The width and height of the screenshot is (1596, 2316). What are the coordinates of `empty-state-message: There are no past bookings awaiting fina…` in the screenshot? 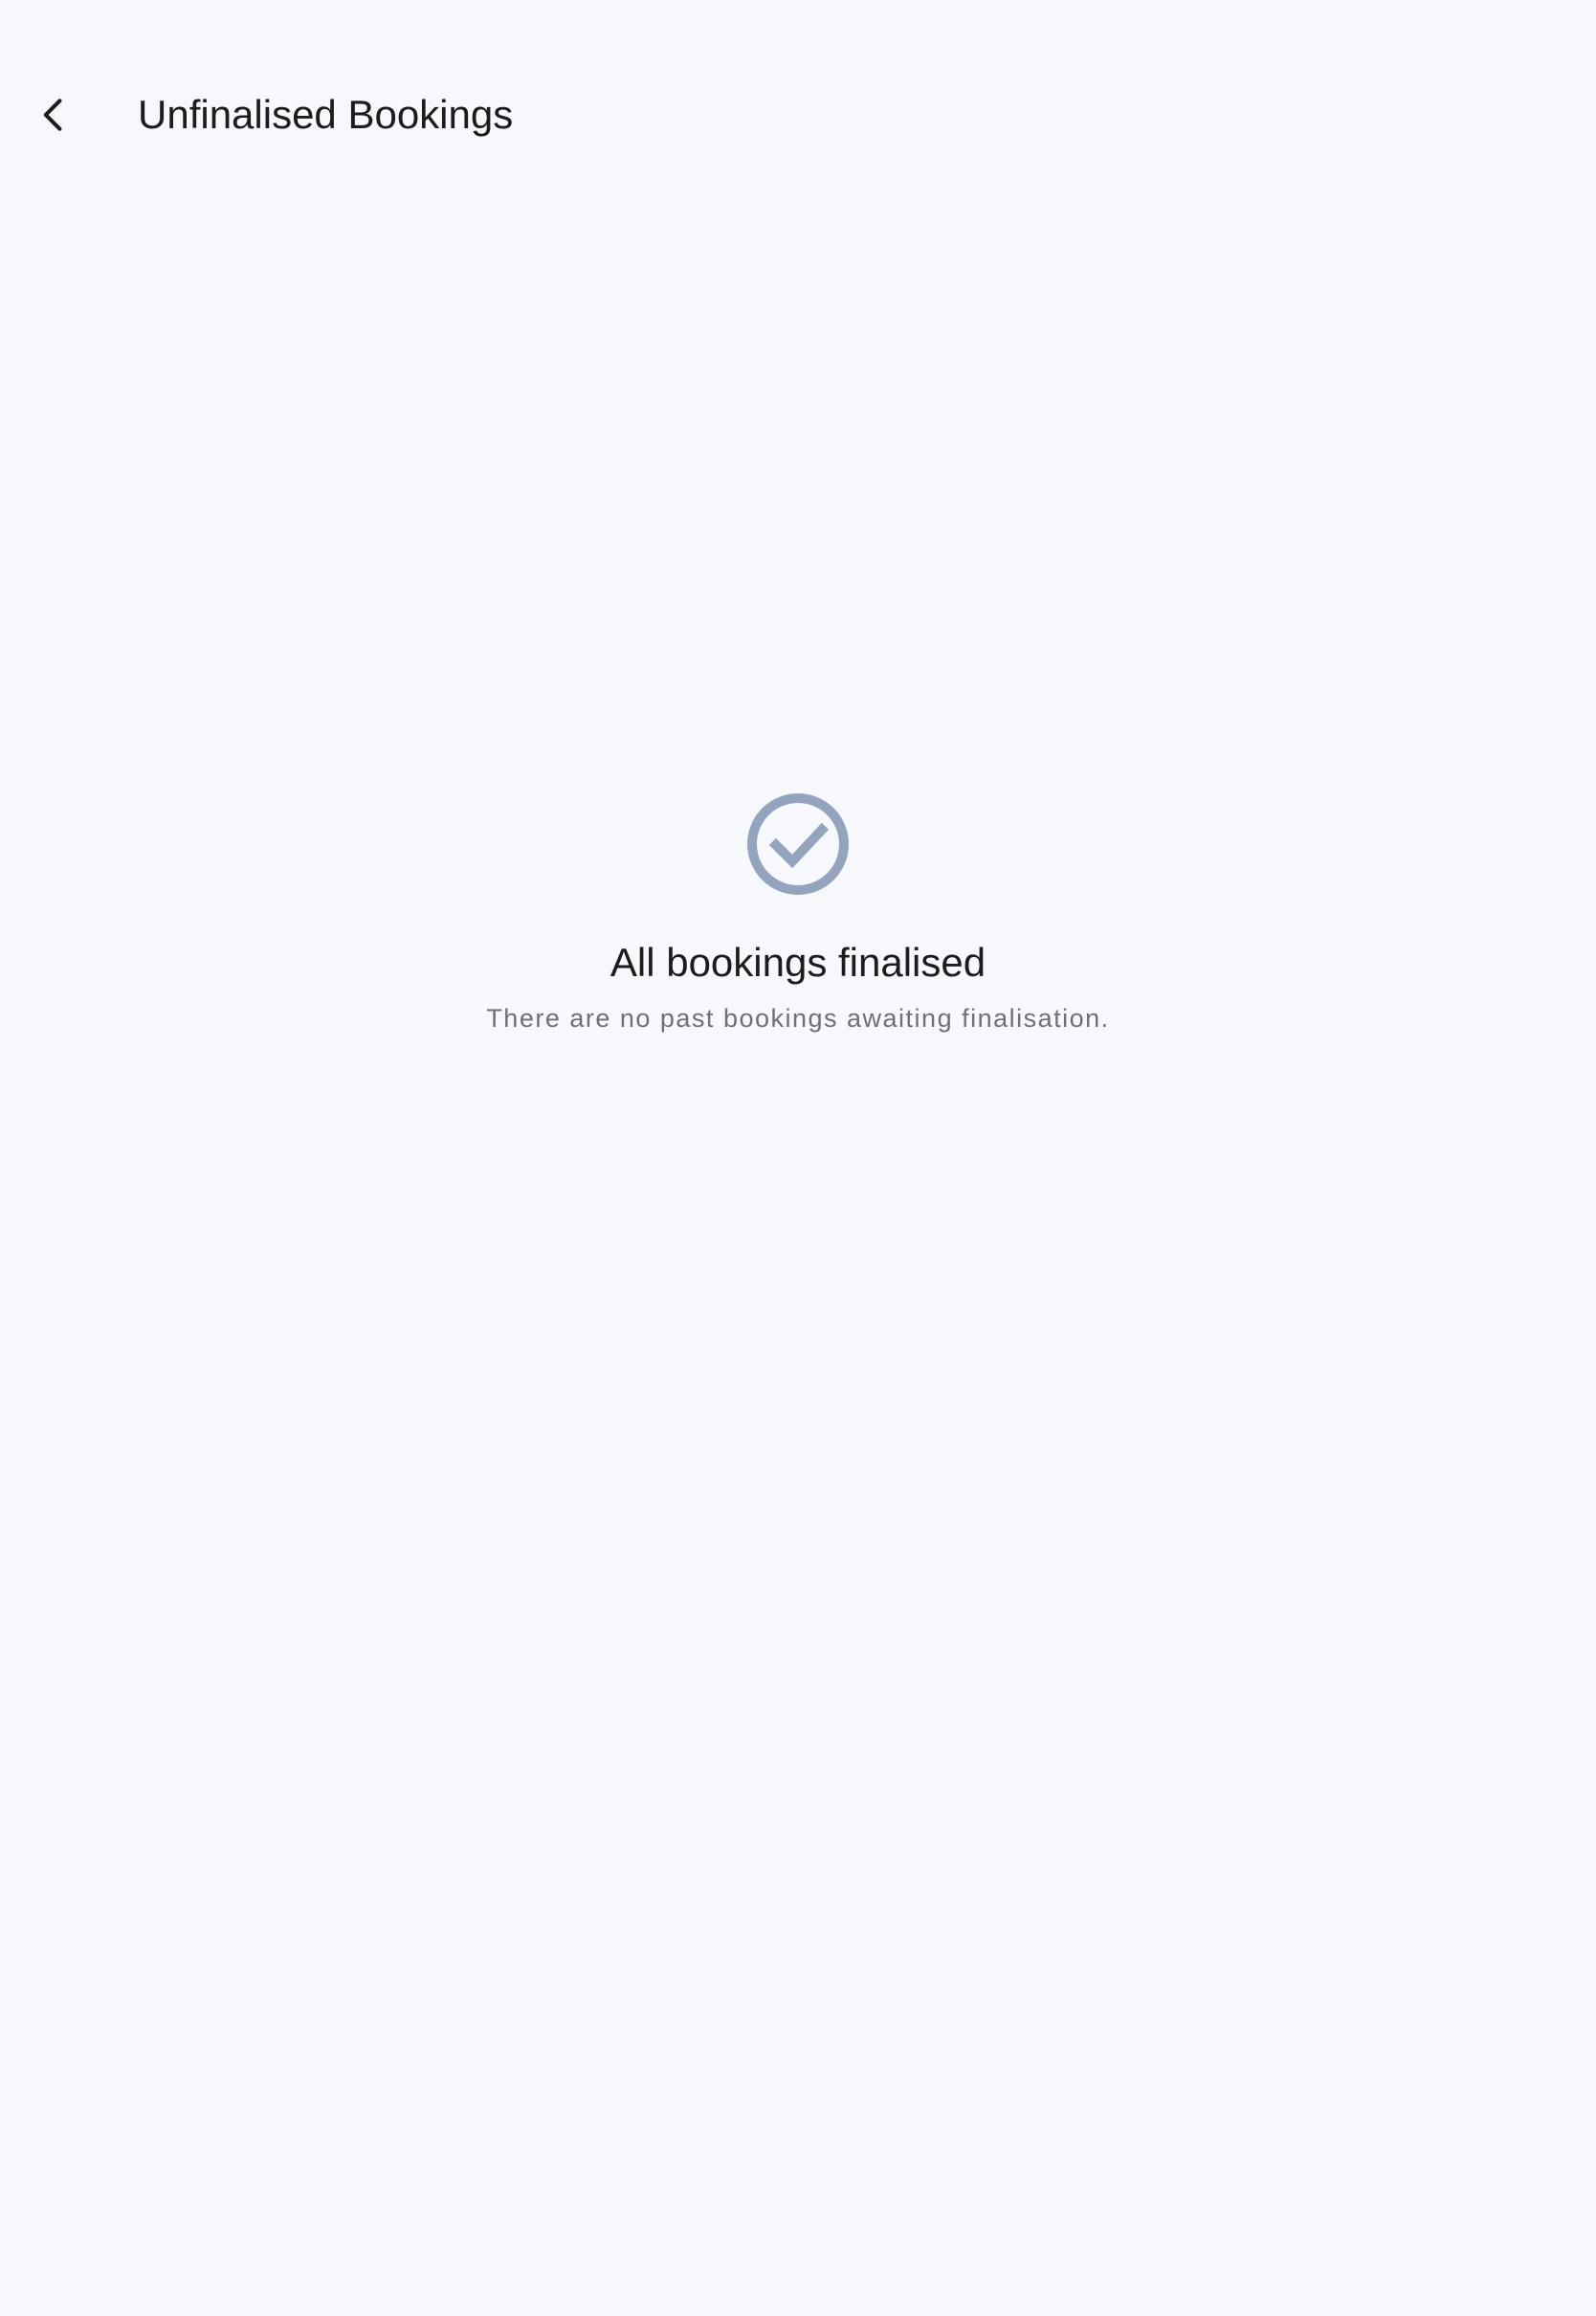 It's located at (798, 1019).